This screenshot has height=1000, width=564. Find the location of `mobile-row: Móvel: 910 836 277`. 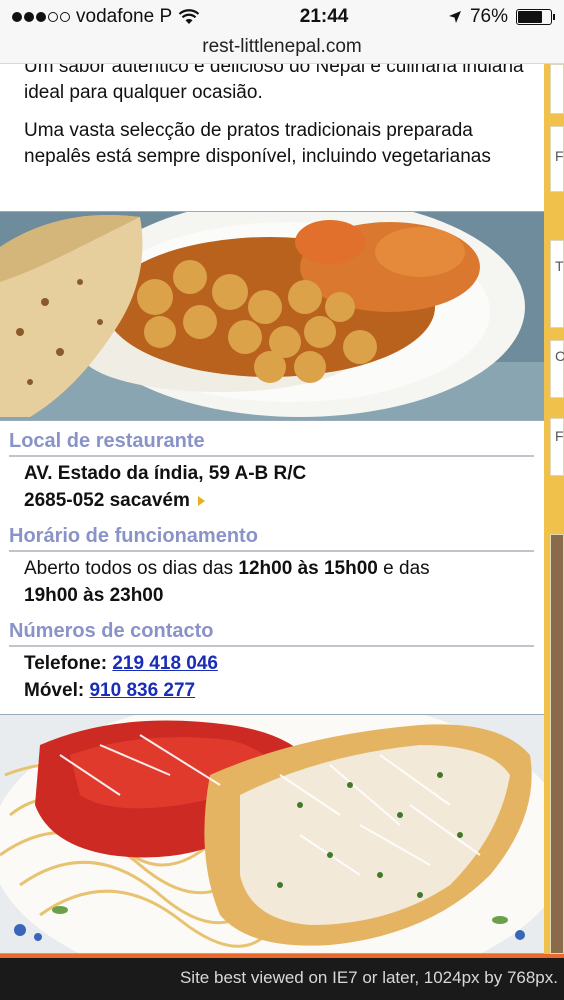

mobile-row: Móvel: 910 836 277 is located at coordinates (279, 690).